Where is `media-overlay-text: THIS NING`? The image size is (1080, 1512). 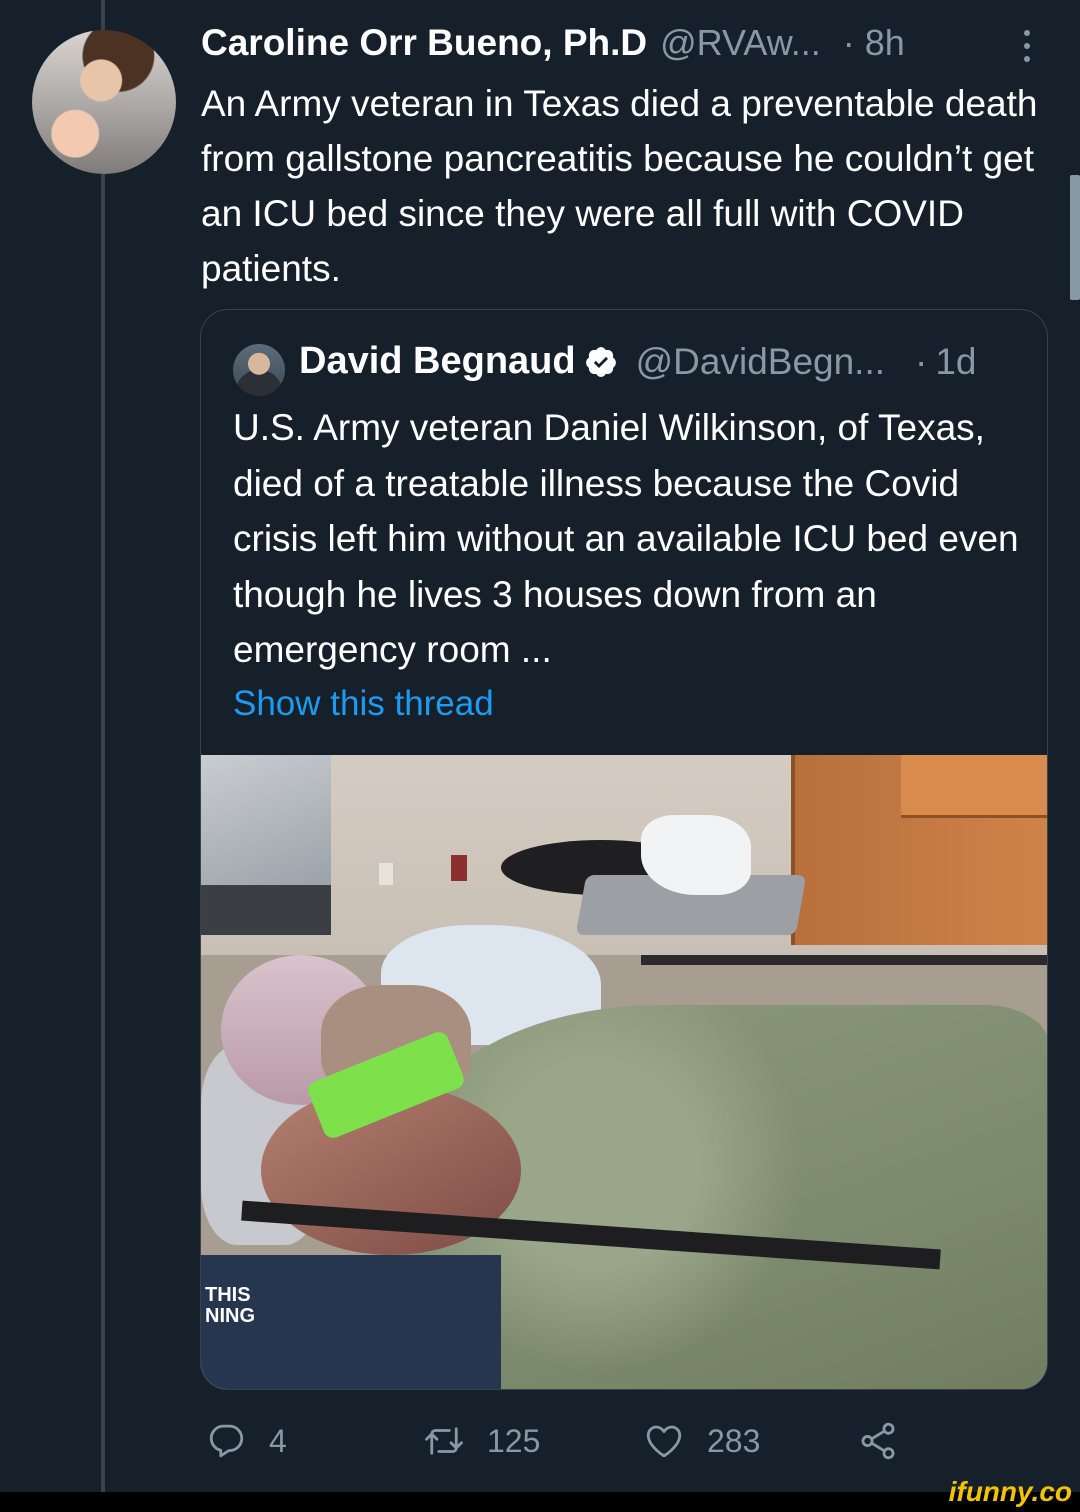 media-overlay-text: THIS NING is located at coordinates (230, 1306).